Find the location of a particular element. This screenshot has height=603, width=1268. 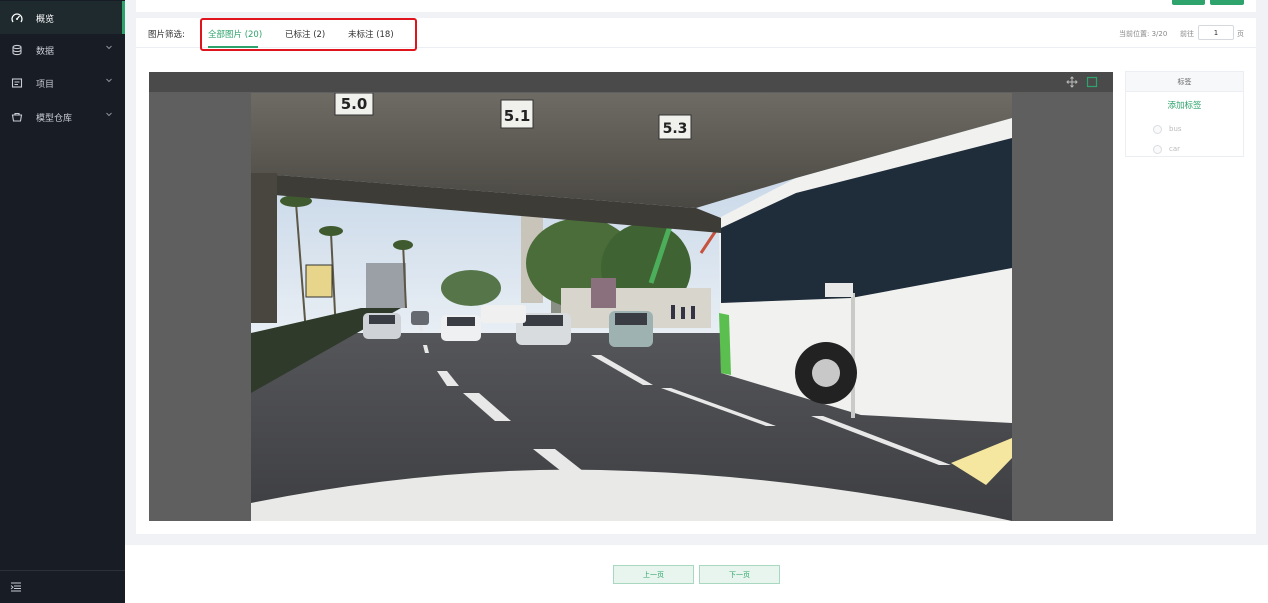

sidebar-item-label: 模型仓库 is located at coordinates (54, 119).